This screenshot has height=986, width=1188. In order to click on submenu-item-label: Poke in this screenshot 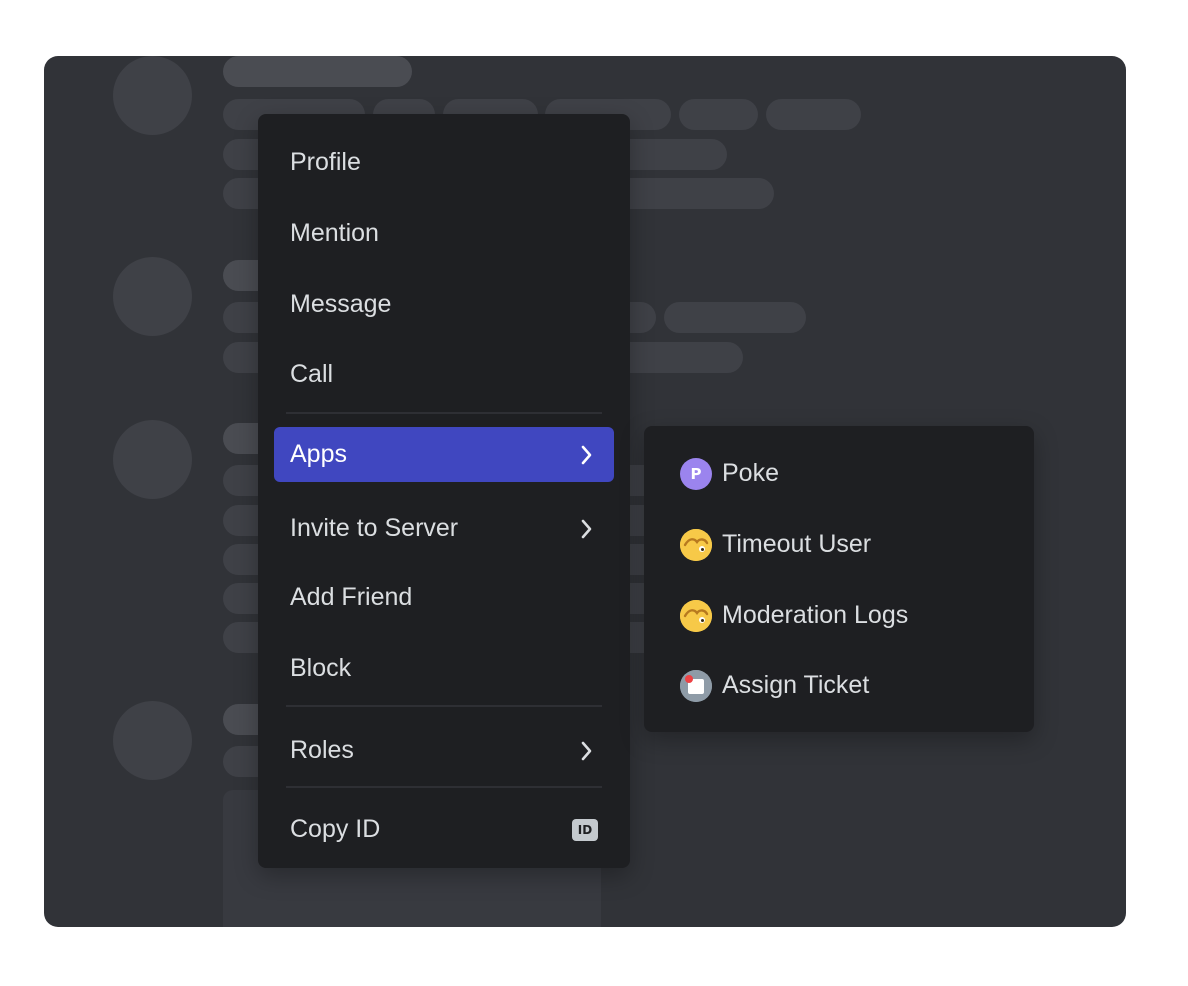, I will do `click(750, 473)`.